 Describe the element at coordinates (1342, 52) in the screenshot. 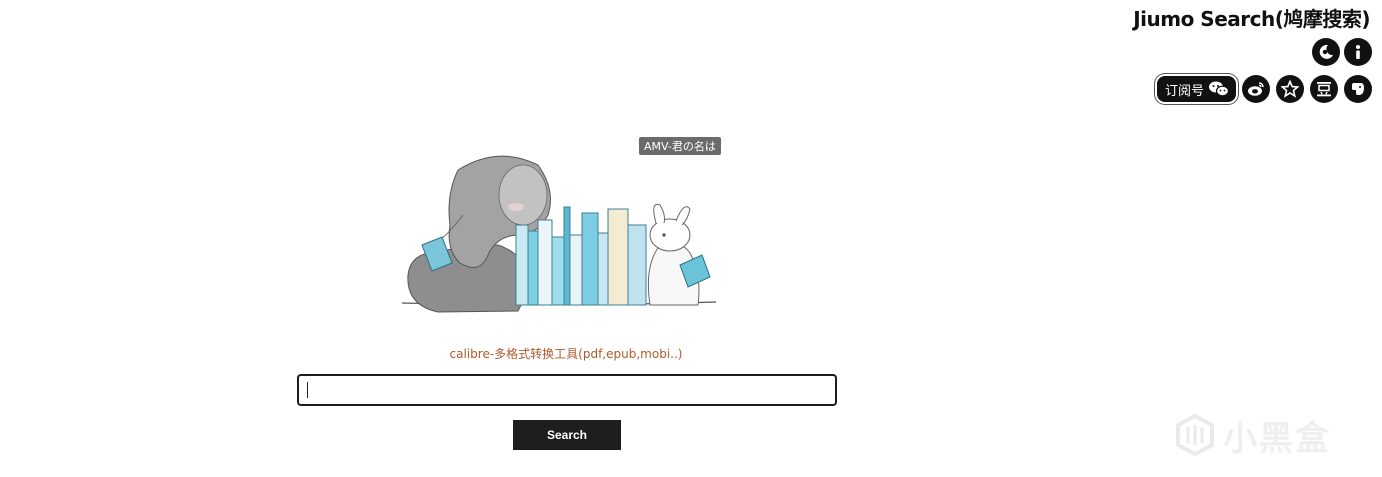

I see `header-icons-row` at that location.